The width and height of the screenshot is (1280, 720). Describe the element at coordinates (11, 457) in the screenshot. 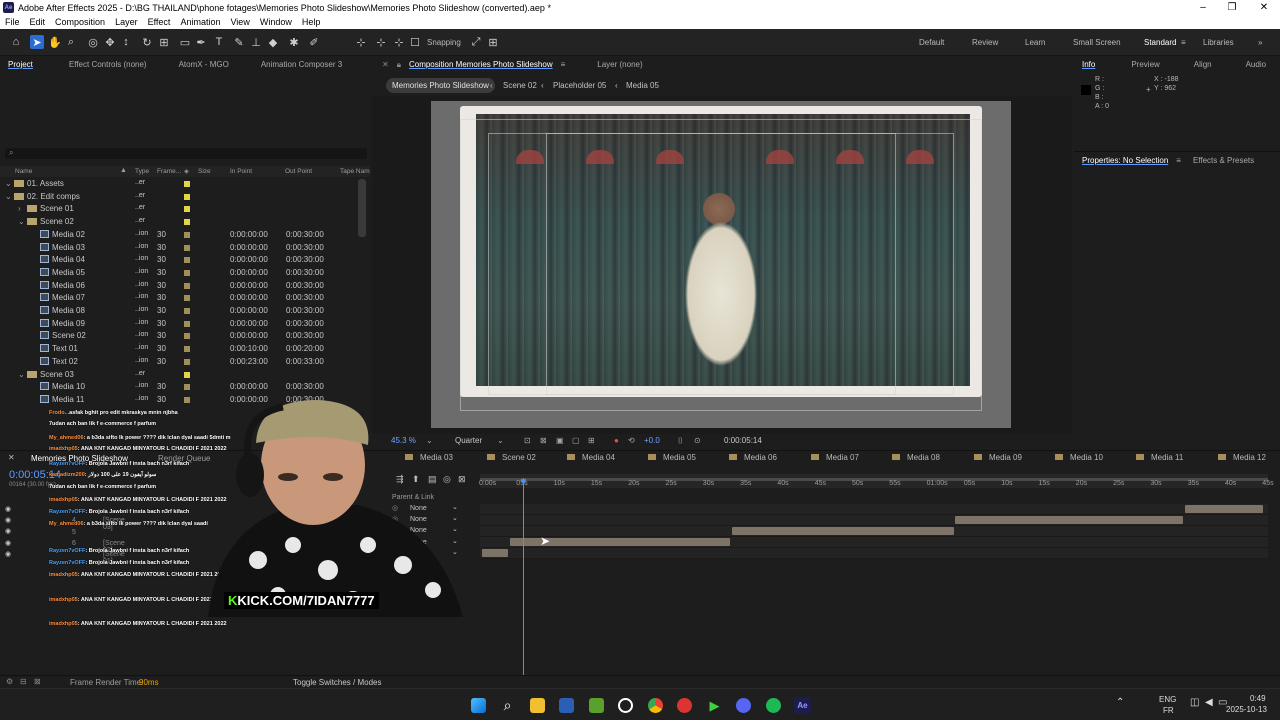

I see `timeline-close-icon: ✕` at that location.